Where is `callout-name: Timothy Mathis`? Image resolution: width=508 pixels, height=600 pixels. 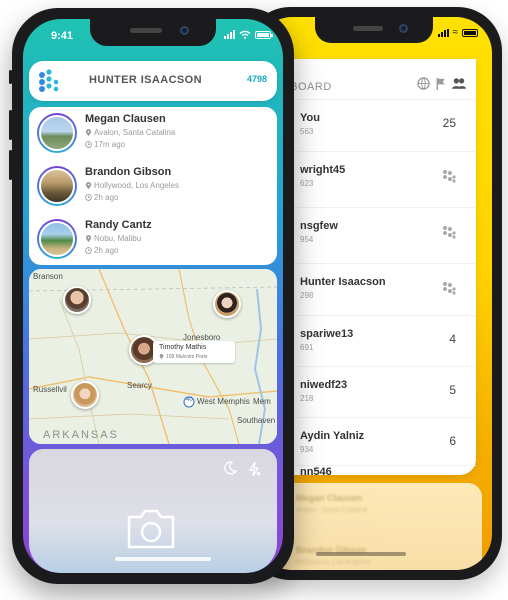 callout-name: Timothy Mathis is located at coordinates (183, 347).